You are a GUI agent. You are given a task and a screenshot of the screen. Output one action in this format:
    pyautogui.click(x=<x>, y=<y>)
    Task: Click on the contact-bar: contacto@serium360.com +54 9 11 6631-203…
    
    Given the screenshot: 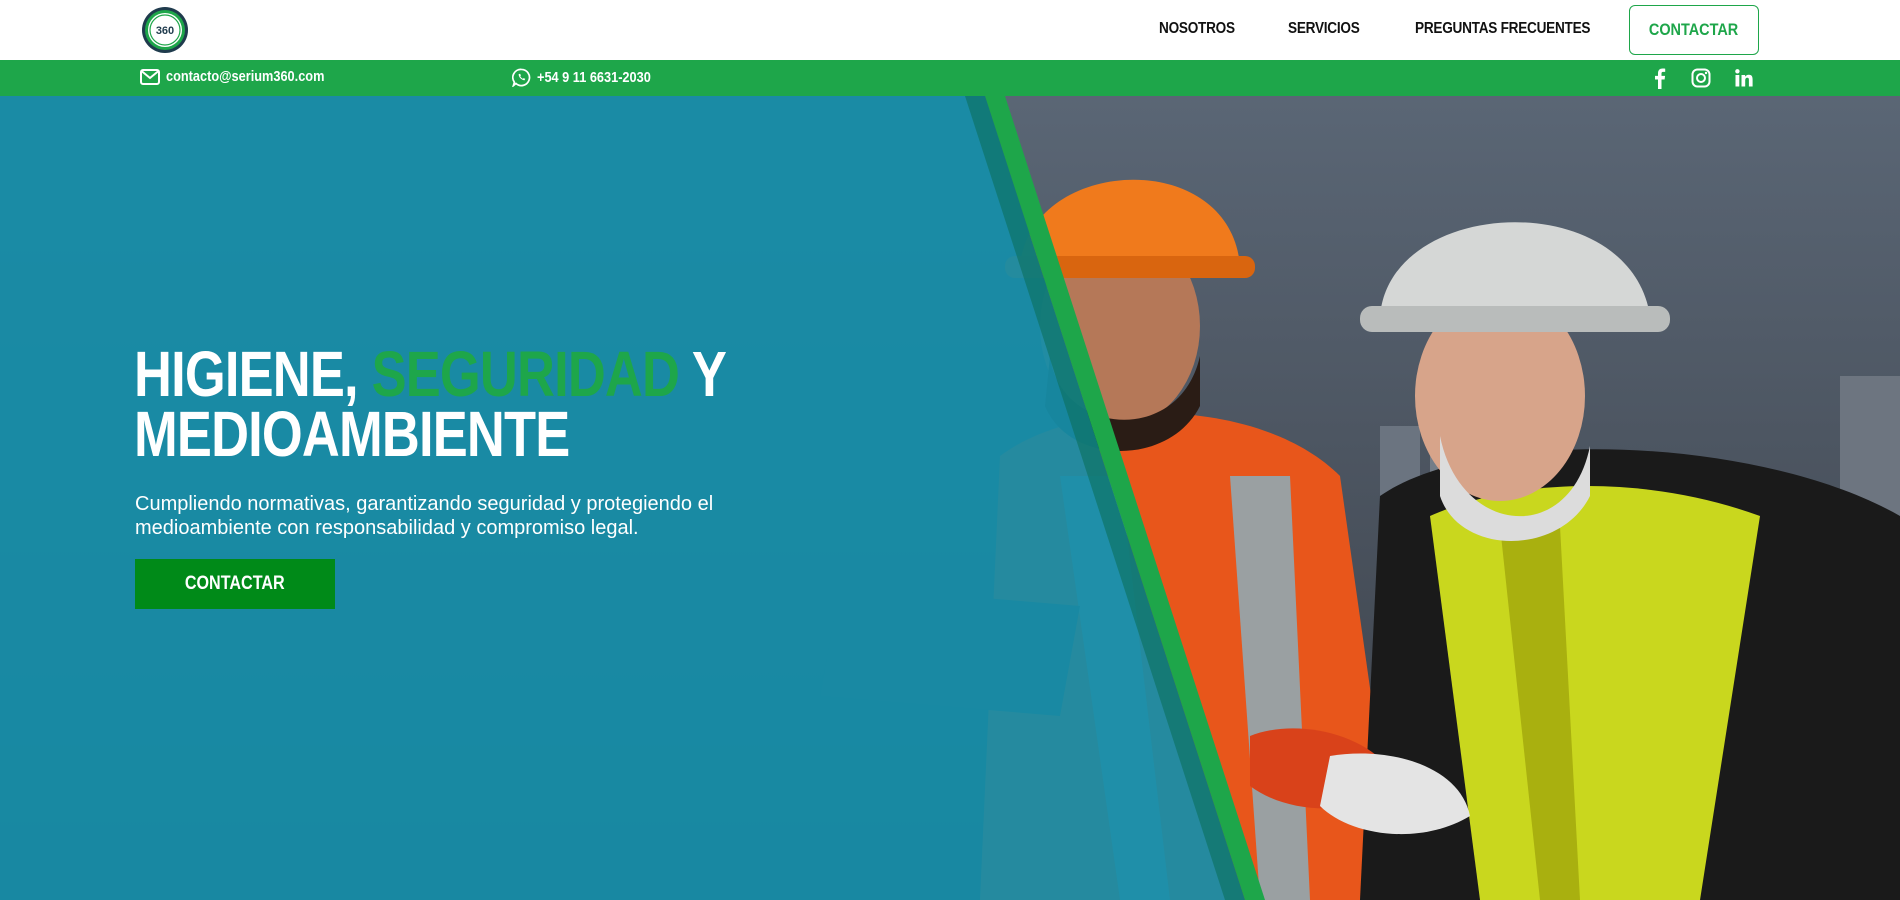 What is the action you would take?
    pyautogui.click(x=950, y=78)
    